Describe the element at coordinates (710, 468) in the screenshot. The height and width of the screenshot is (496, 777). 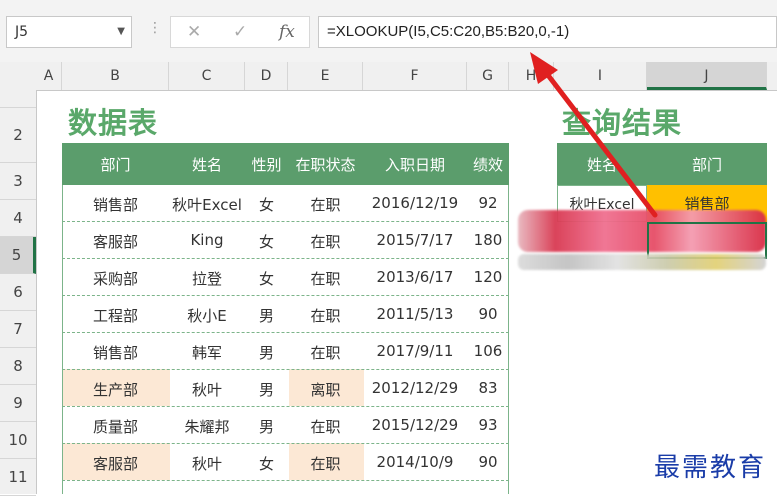
I see `watermark-logo: 最需教育` at that location.